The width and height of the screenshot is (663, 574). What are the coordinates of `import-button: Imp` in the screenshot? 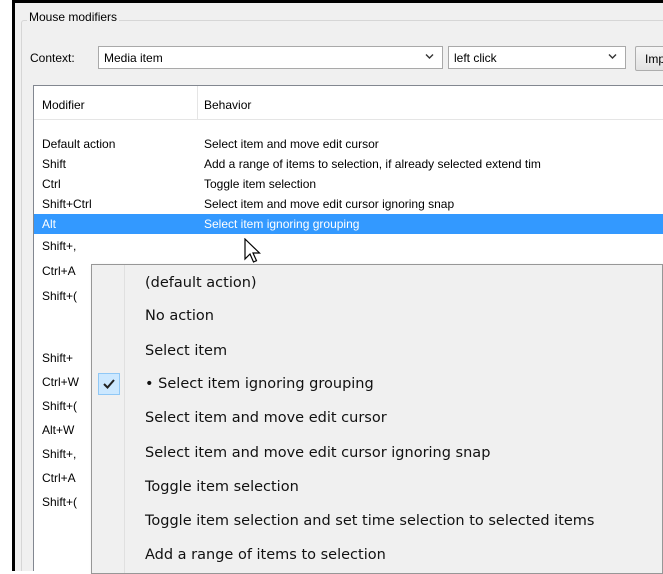 It's located at (649, 58).